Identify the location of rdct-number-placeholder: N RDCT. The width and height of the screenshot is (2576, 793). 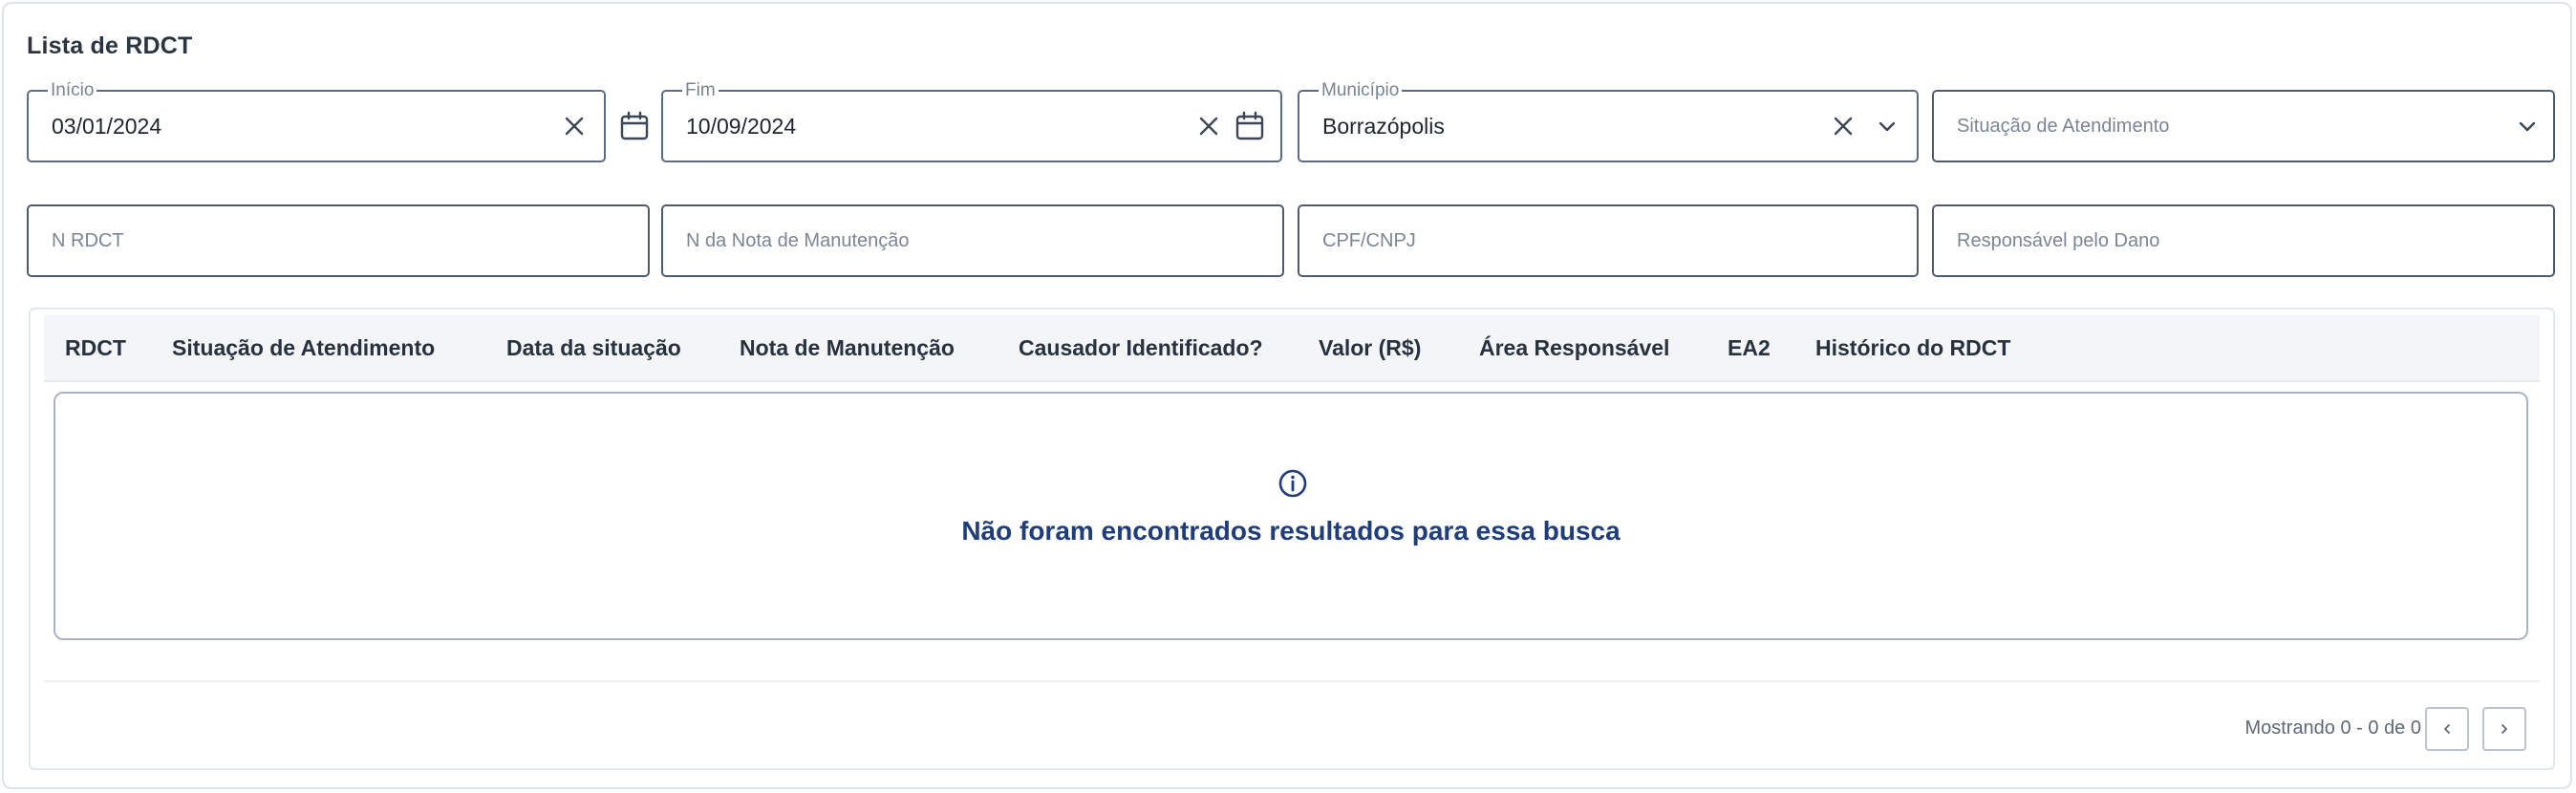
(88, 240).